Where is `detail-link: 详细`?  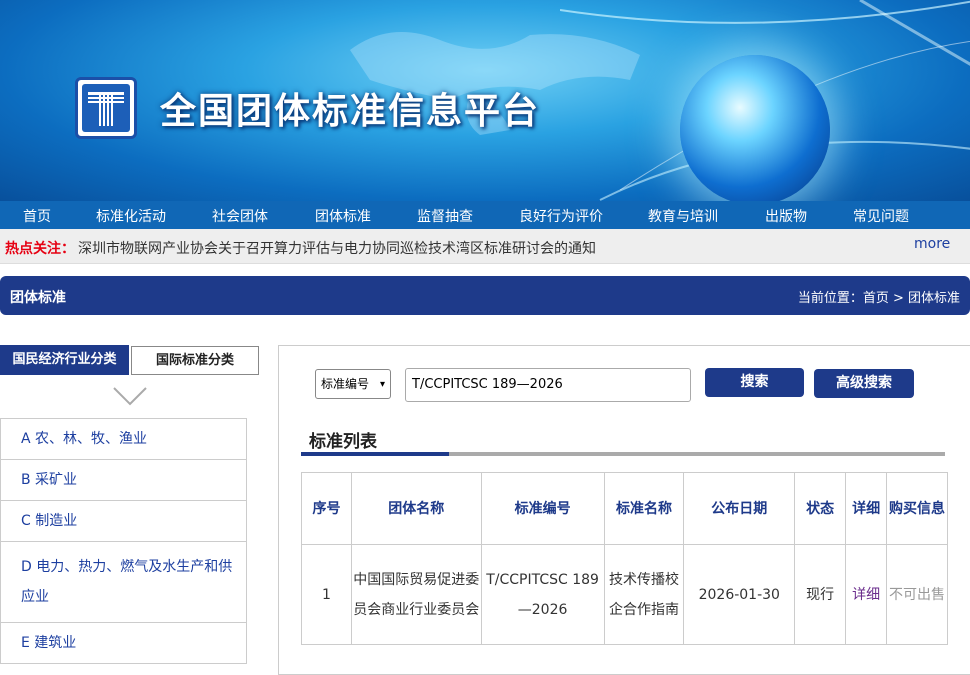
detail-link: 详细 is located at coordinates (866, 594).